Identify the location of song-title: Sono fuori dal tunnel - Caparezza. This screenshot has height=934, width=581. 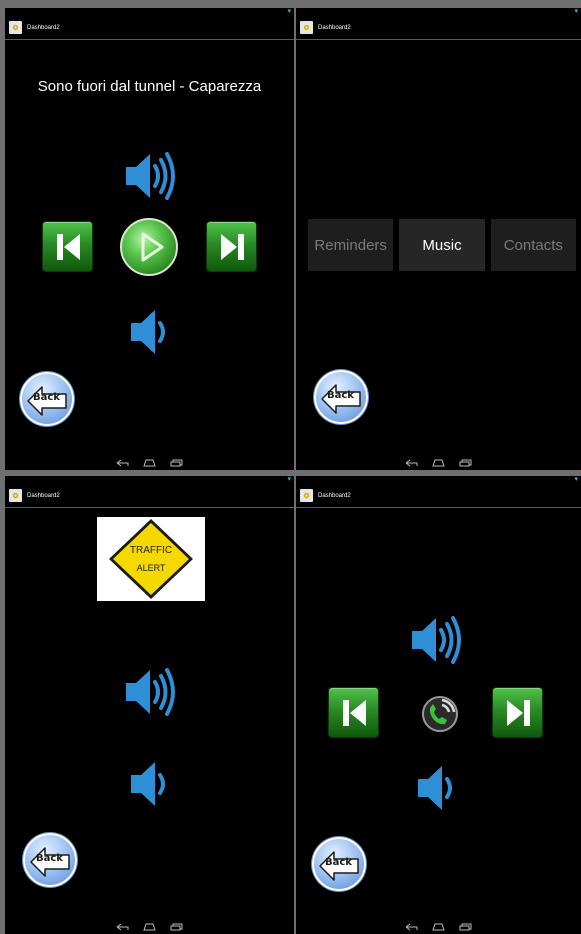
(149, 86).